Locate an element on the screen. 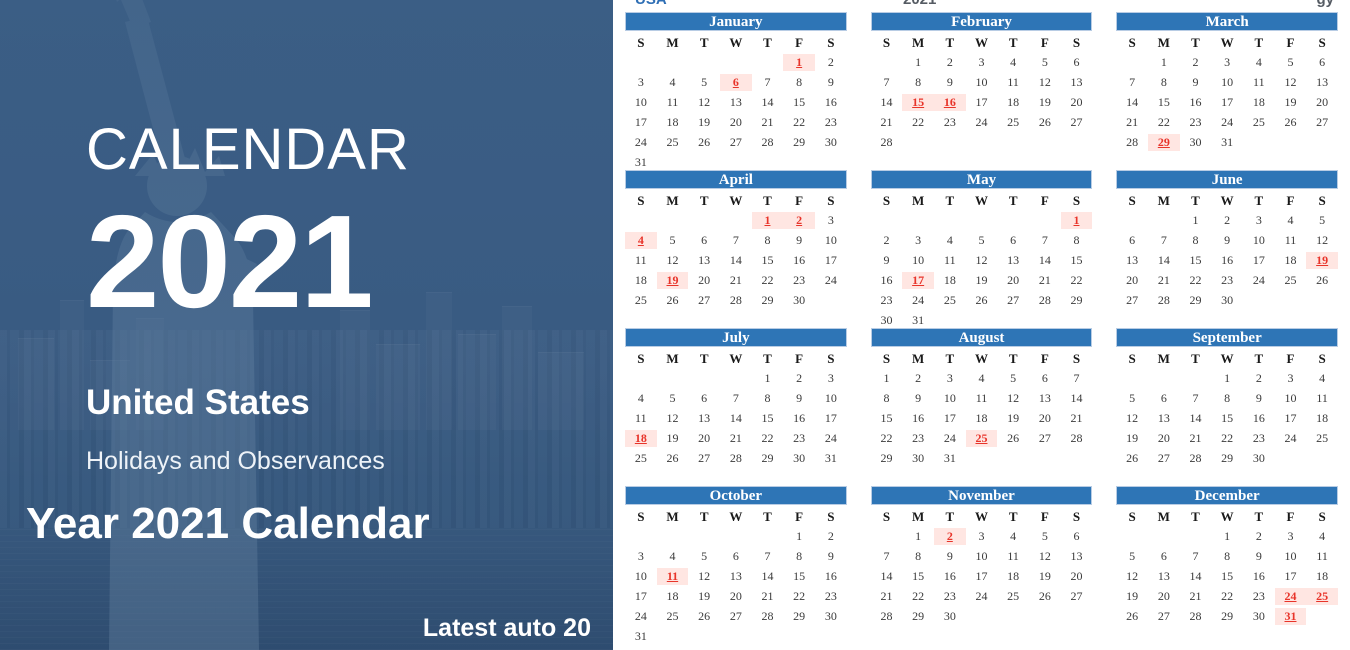 The image size is (1350, 650). day-cell: 5 is located at coordinates (1045, 62).